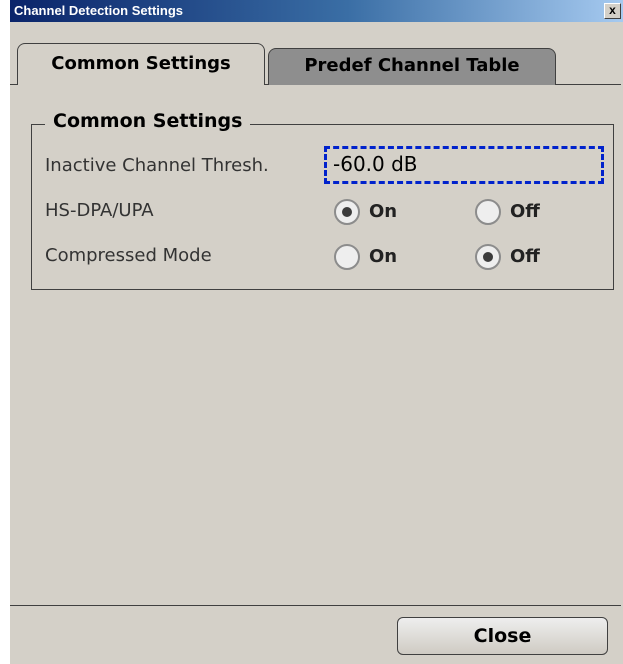 This screenshot has width=623, height=664. I want to click on group-title: Common Settings, so click(148, 121).